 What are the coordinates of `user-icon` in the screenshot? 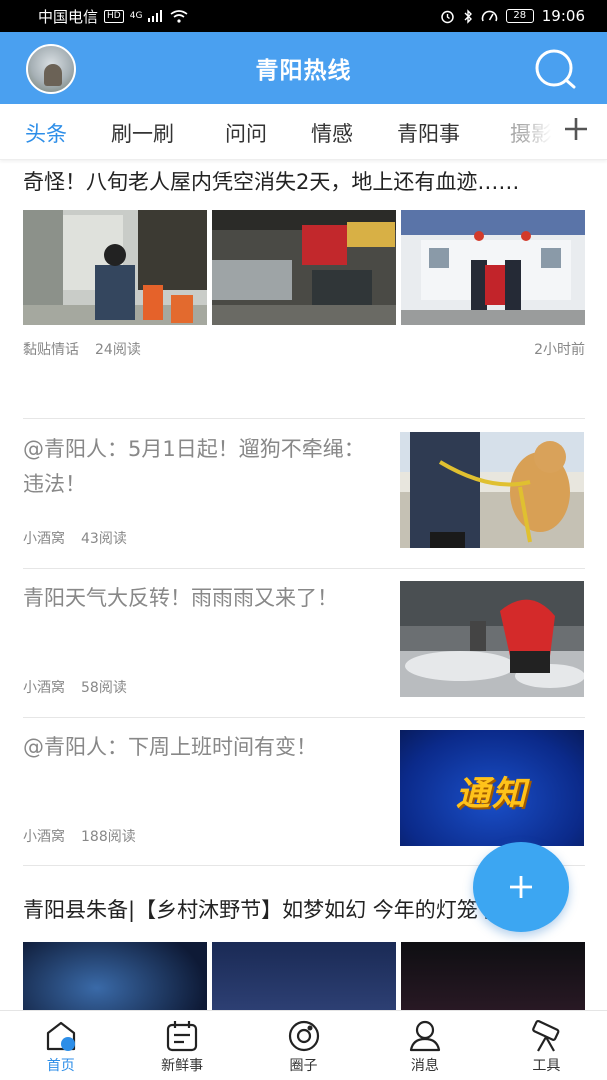 It's located at (425, 1036).